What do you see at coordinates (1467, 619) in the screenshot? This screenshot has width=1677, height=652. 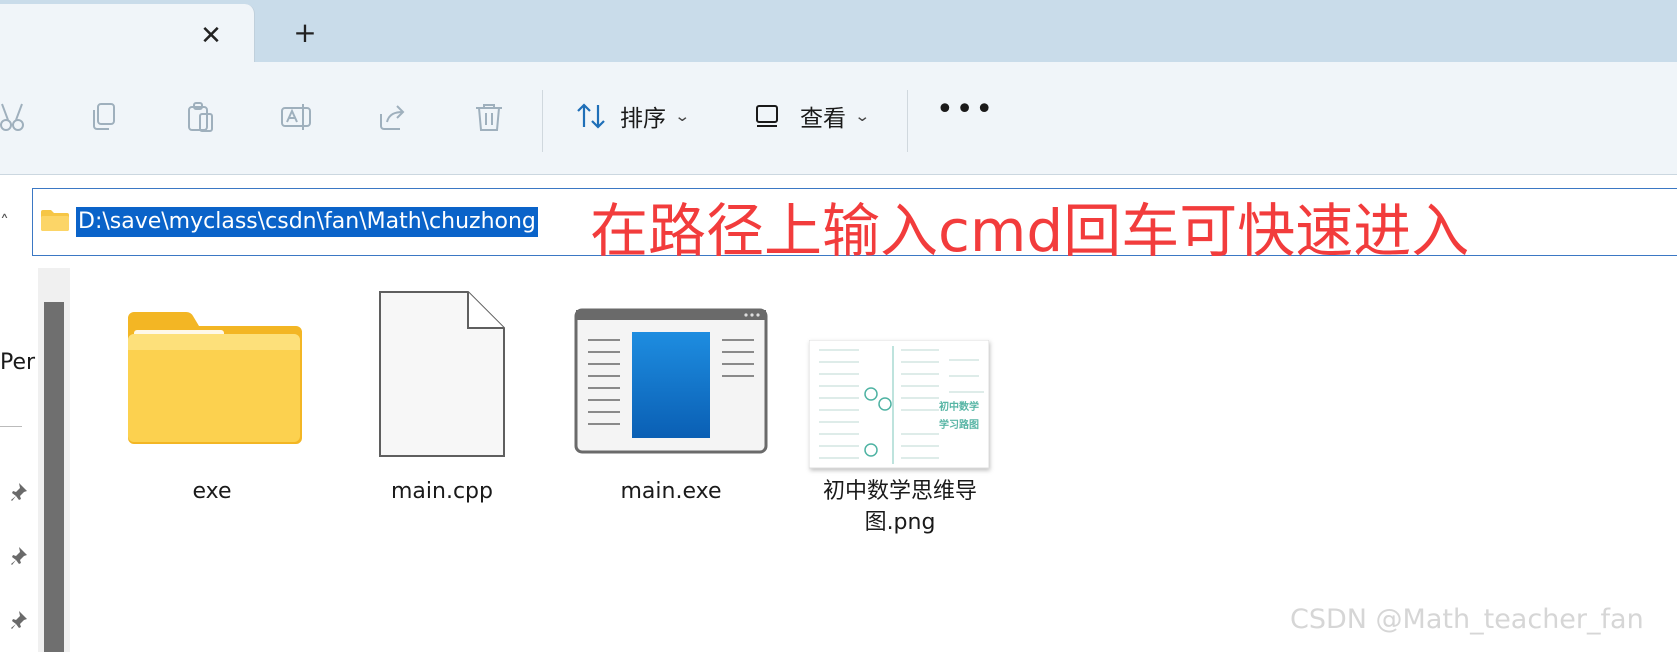 I see `watermark: CSDN @Math_teacher_fan` at bounding box center [1467, 619].